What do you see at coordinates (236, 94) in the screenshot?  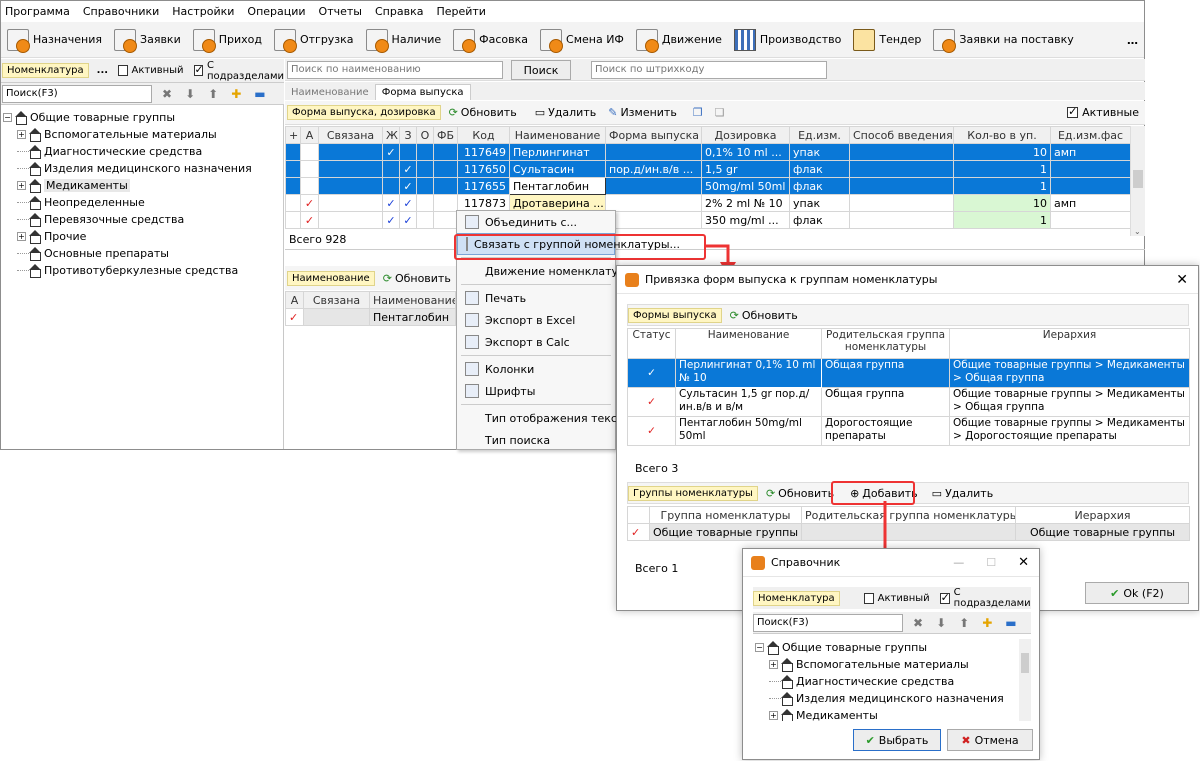 I see `add-icon: ✚` at bounding box center [236, 94].